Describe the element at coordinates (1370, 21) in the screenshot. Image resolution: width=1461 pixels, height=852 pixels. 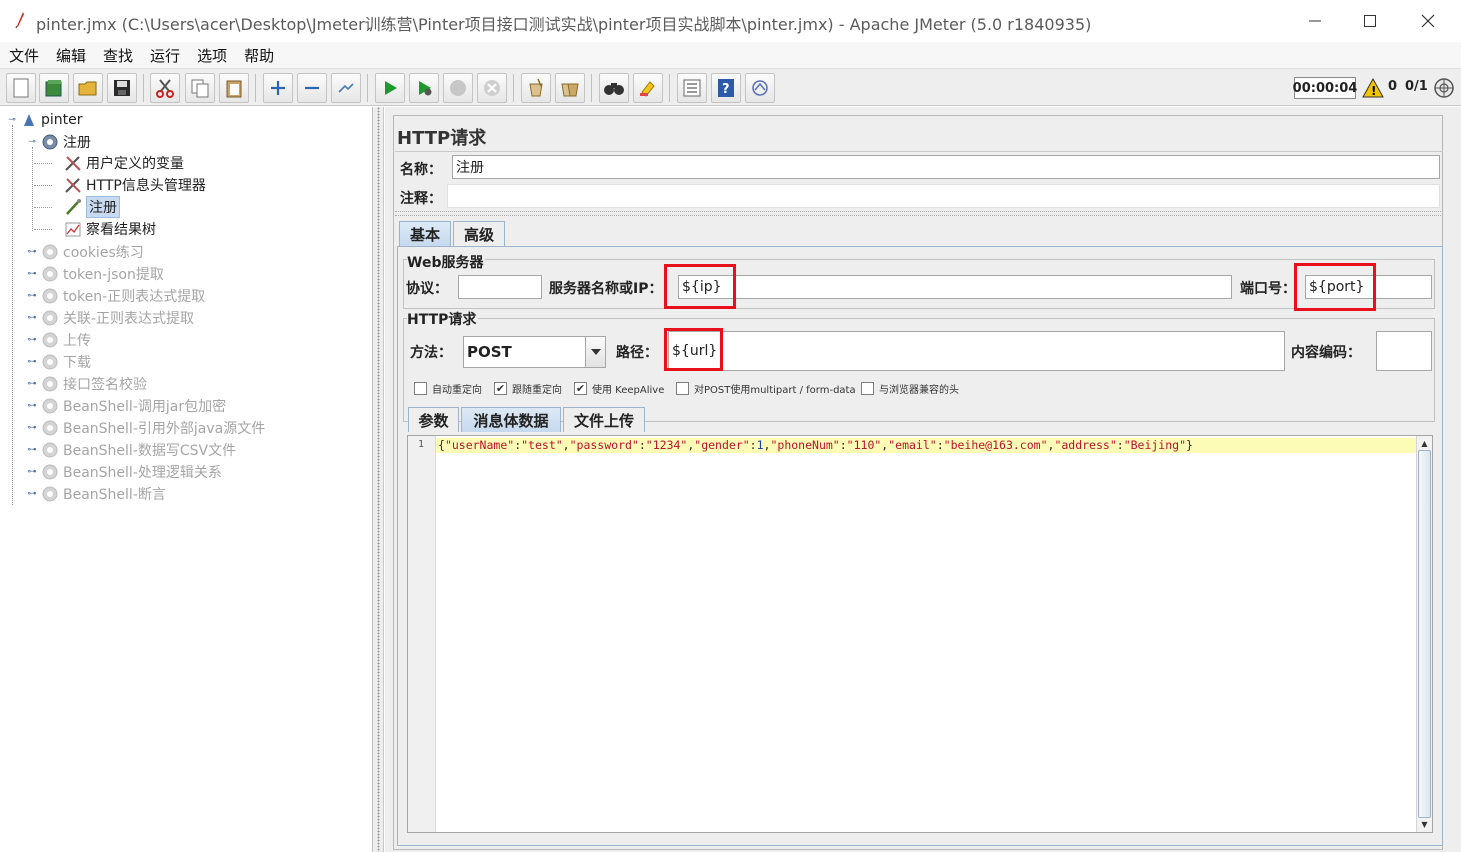
I see `maximize-button` at that location.